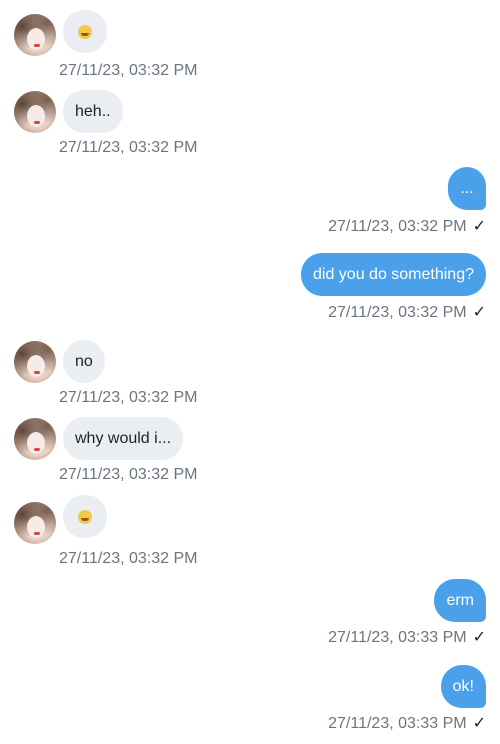 This screenshot has height=744, width=500. I want to click on message-bubble: did you do something?, so click(393, 274).